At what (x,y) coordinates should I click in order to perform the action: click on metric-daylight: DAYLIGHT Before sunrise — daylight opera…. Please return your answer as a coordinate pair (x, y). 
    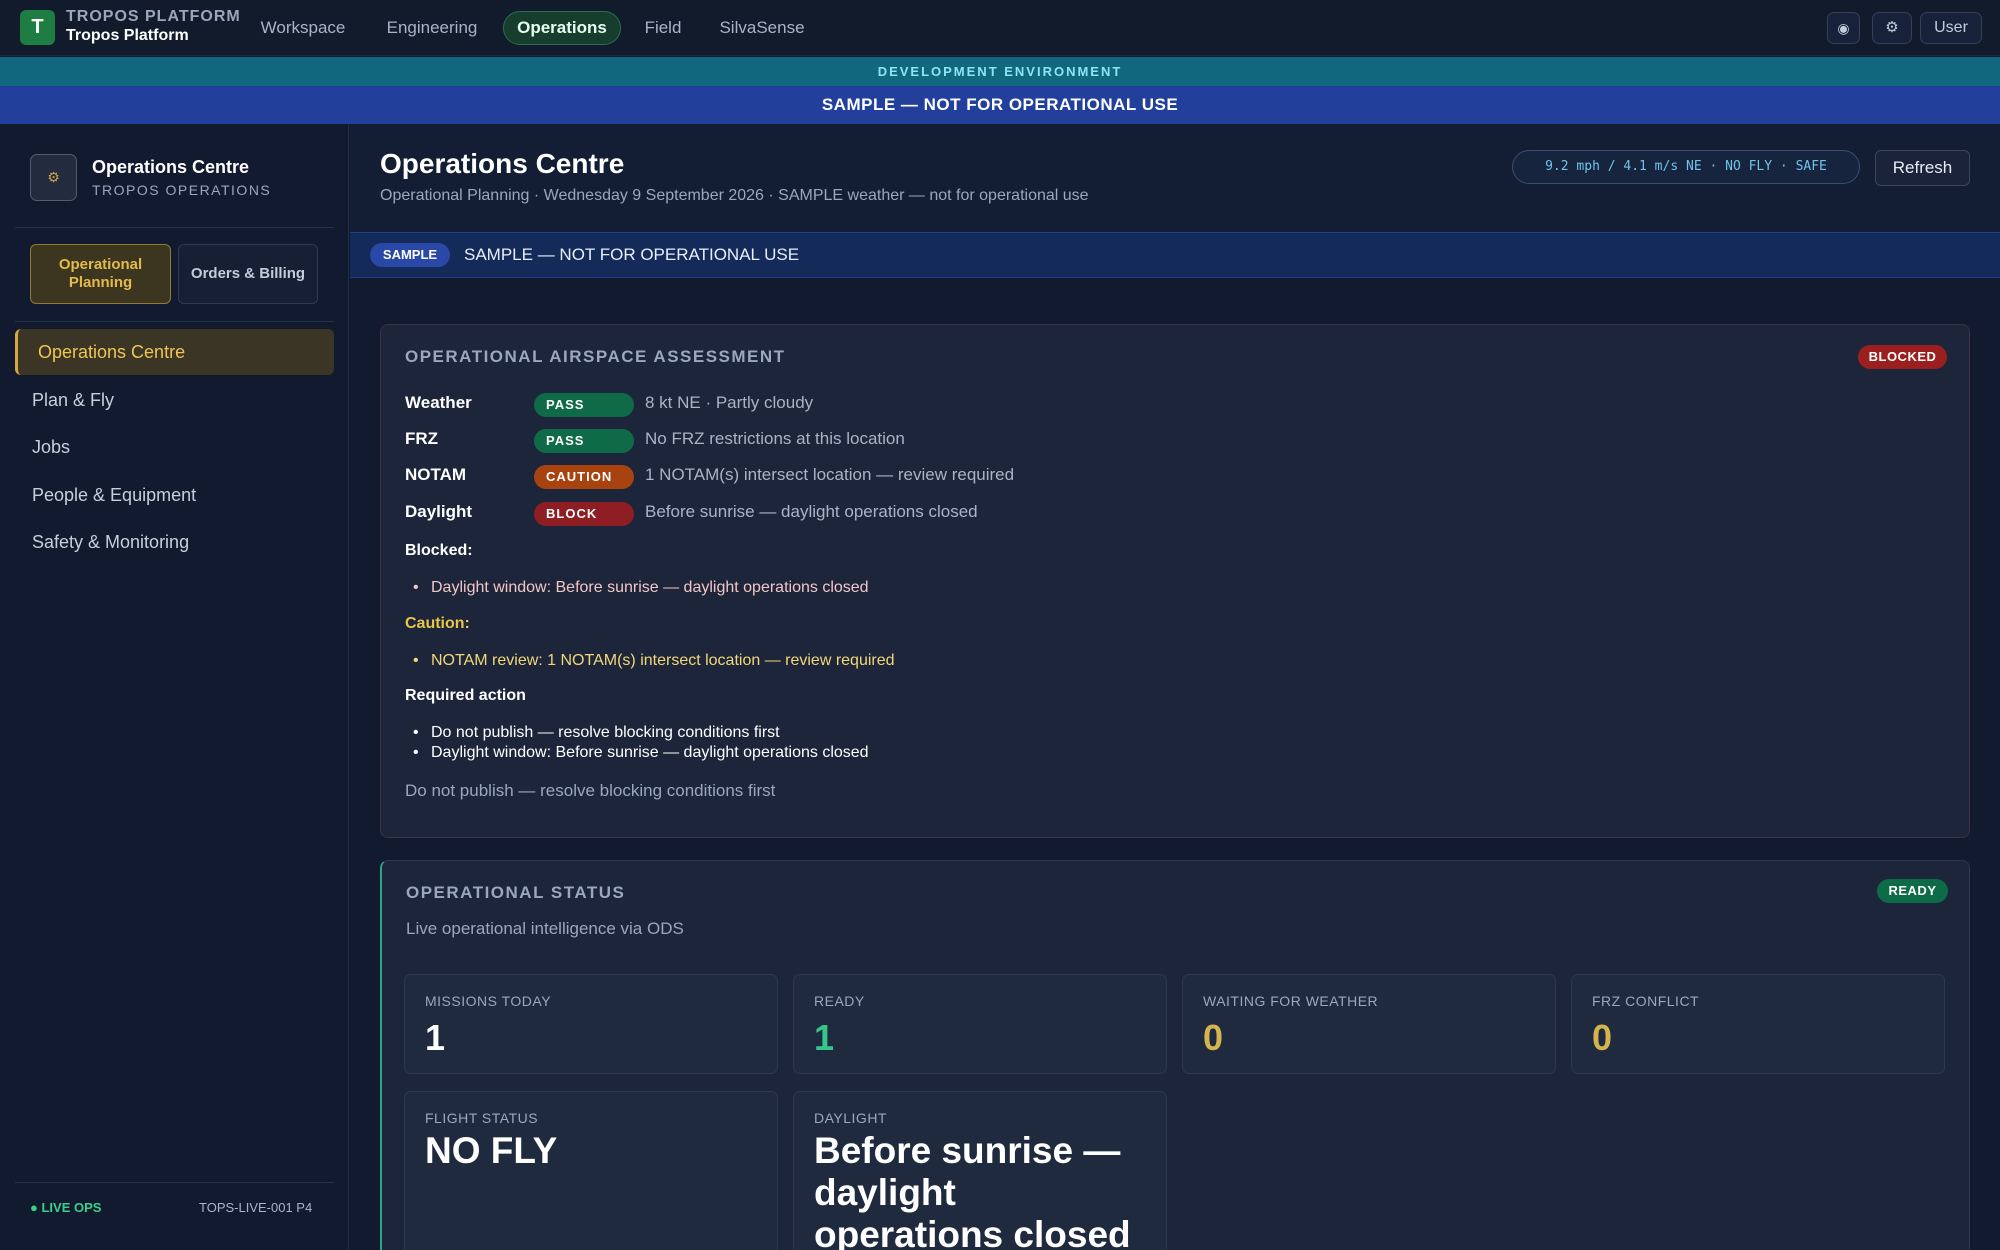
    Looking at the image, I should click on (980, 1170).